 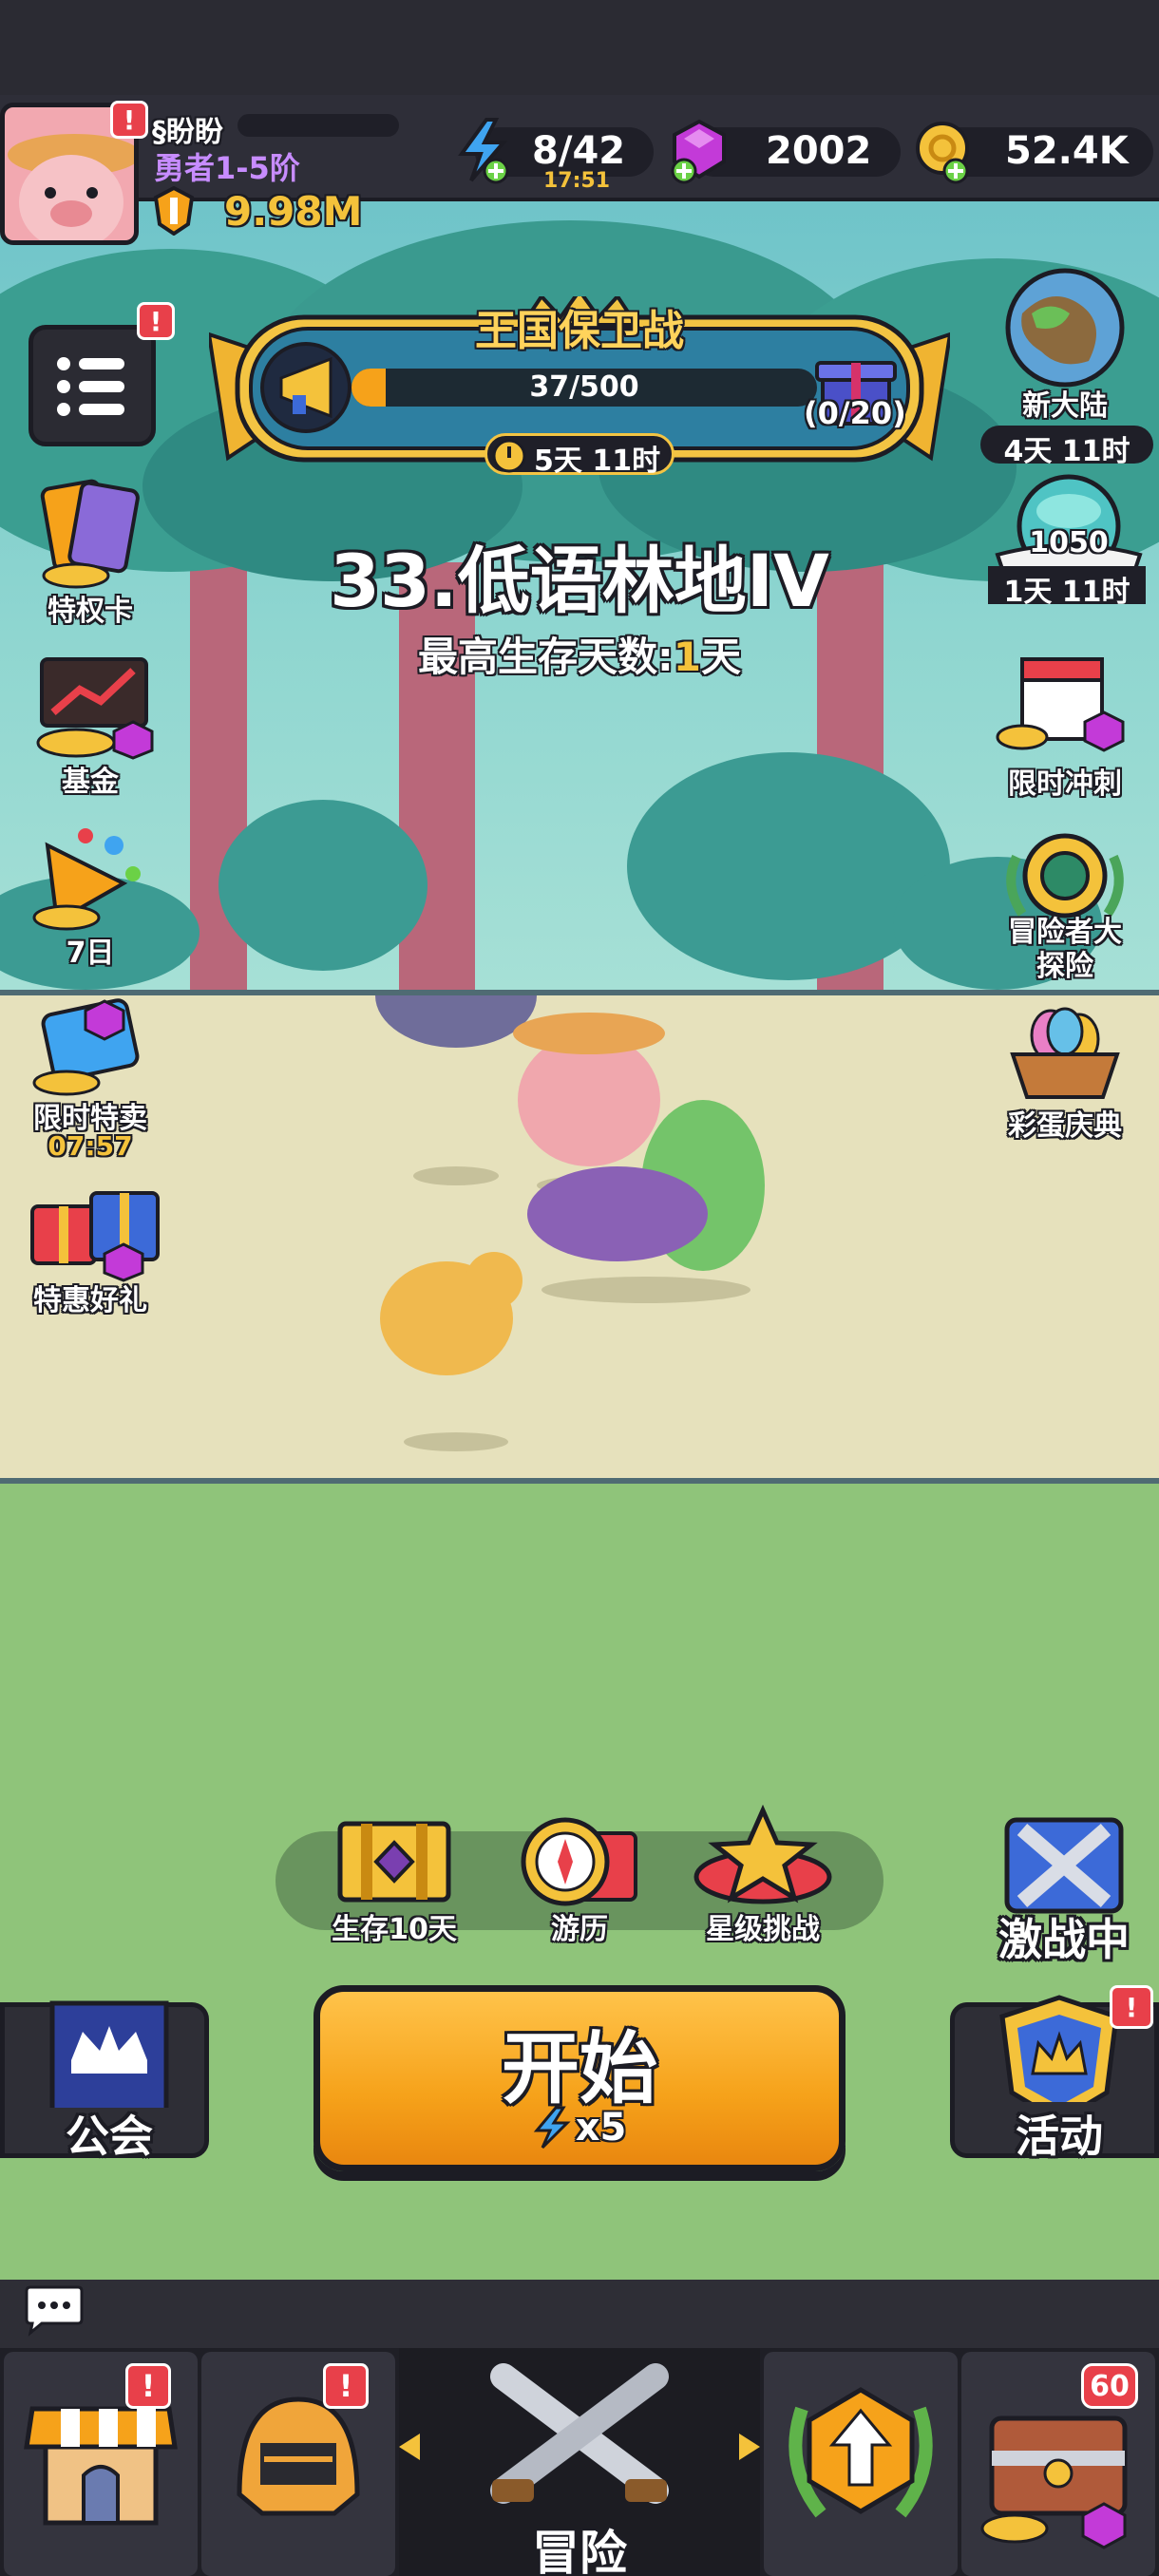 I want to click on energy-cost-icon, so click(x=552, y=2128).